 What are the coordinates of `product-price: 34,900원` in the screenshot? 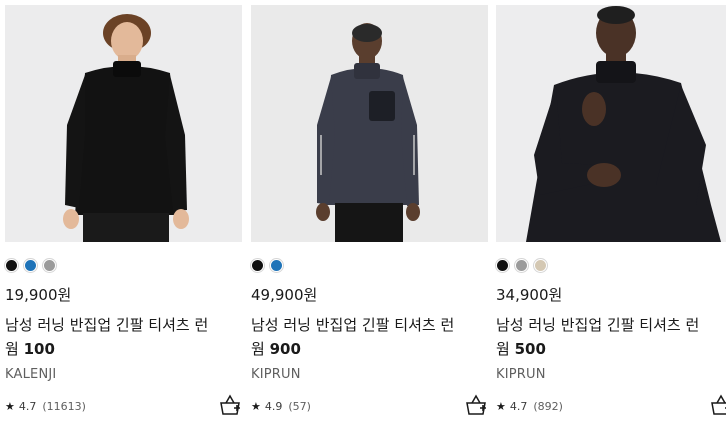 It's located at (529, 295).